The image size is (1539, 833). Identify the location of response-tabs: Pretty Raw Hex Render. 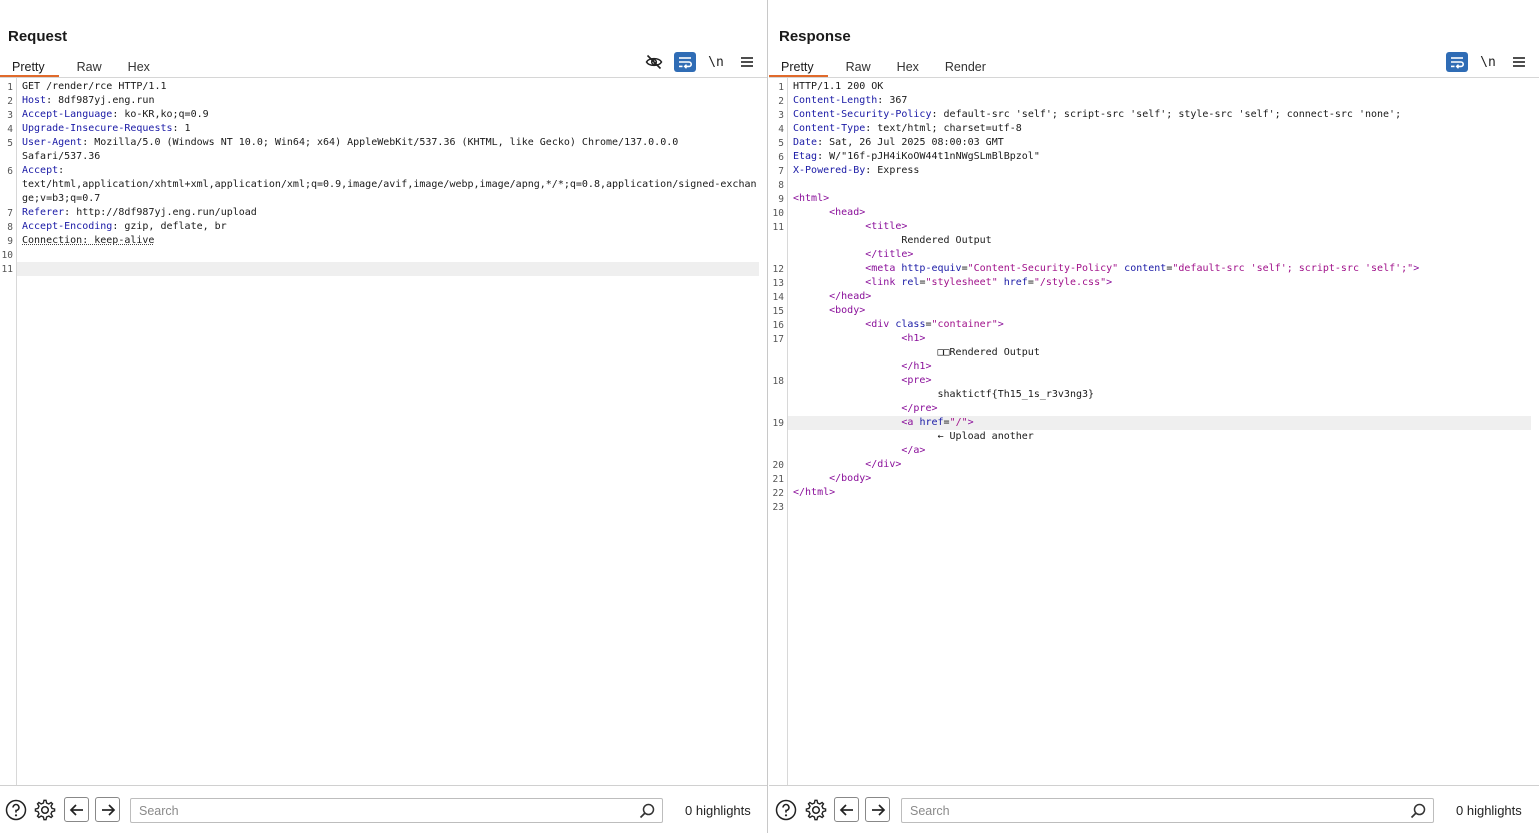
(886, 65).